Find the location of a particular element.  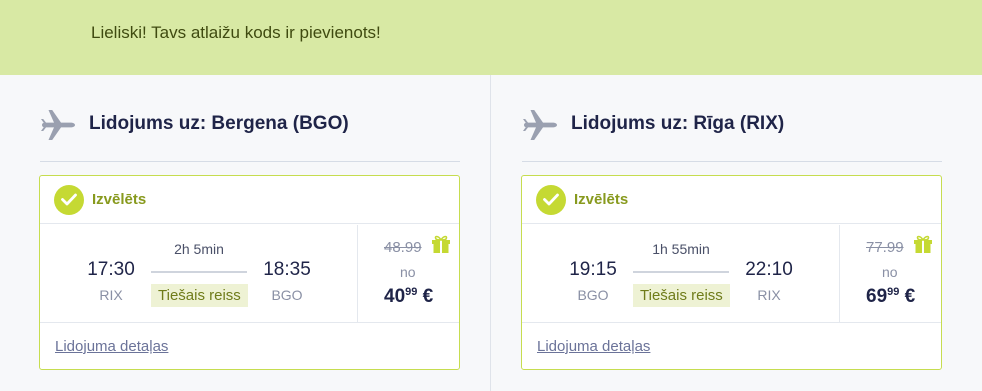

price: 6999 € is located at coordinates (890, 297).